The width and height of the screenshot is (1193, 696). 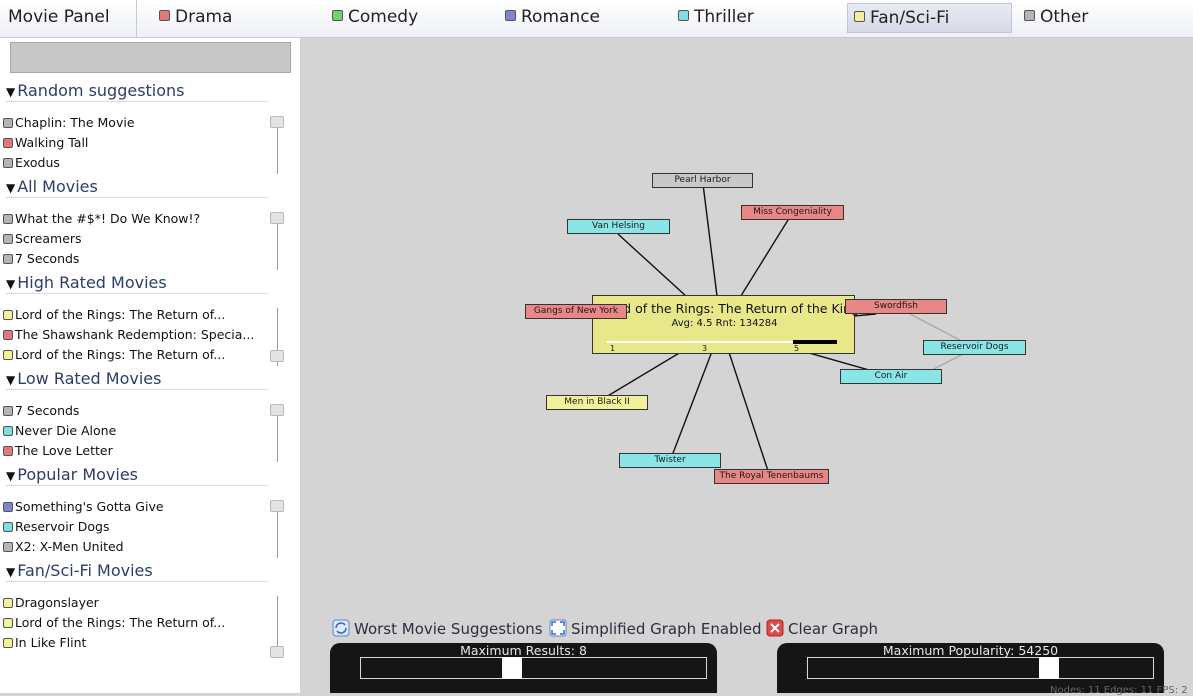 I want to click on graph-node-van-helsing: Van Helsing, so click(x=618, y=226).